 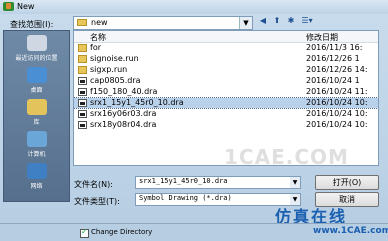 I want to click on place-label: 最近访问的位置, so click(x=36, y=58).